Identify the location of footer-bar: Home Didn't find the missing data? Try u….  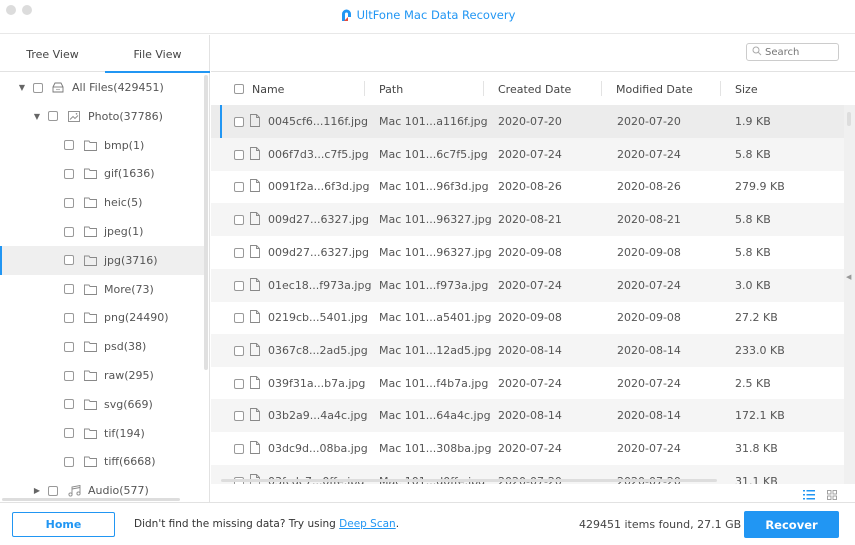
(427, 523).